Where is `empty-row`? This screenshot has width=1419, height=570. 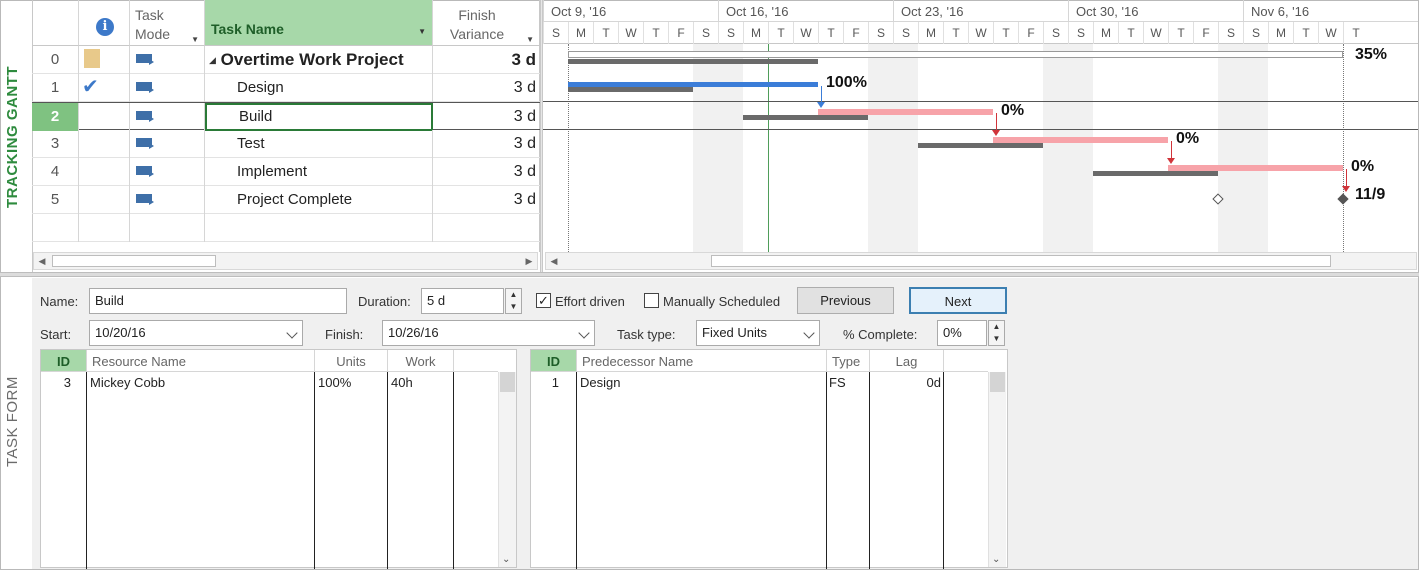
empty-row is located at coordinates (286, 228).